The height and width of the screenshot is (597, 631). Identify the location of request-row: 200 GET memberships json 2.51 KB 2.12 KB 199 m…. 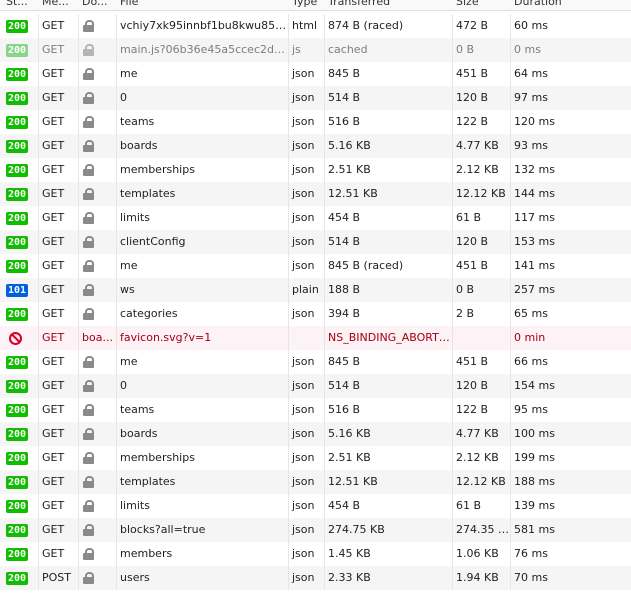
(315, 458).